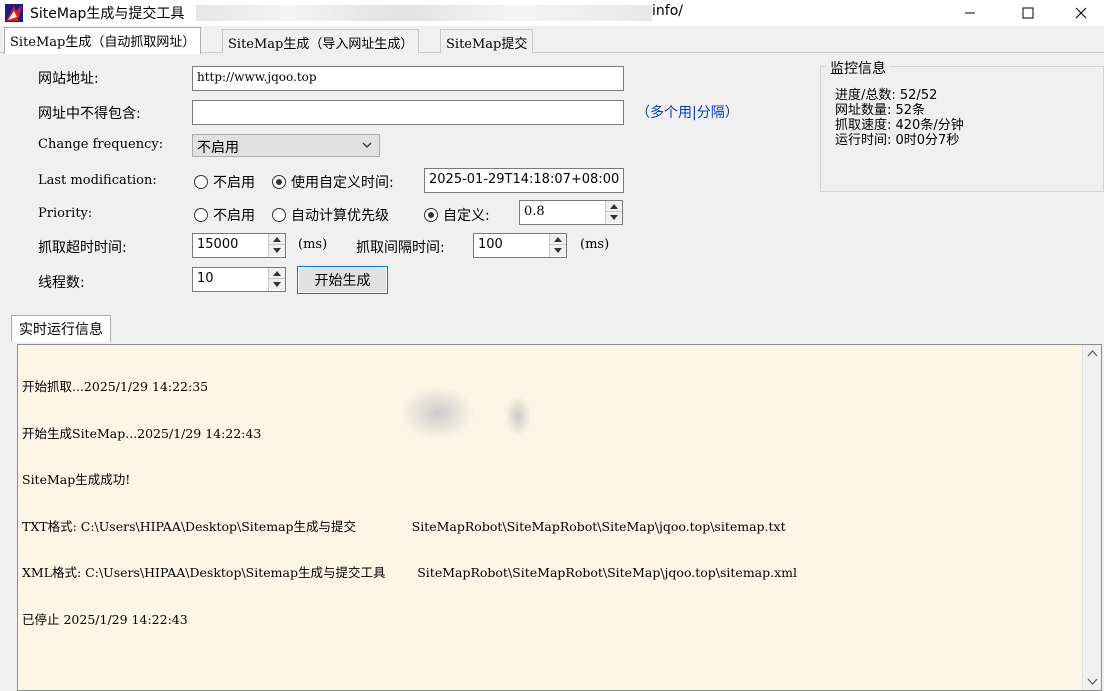  I want to click on close-button, so click(1081, 13).